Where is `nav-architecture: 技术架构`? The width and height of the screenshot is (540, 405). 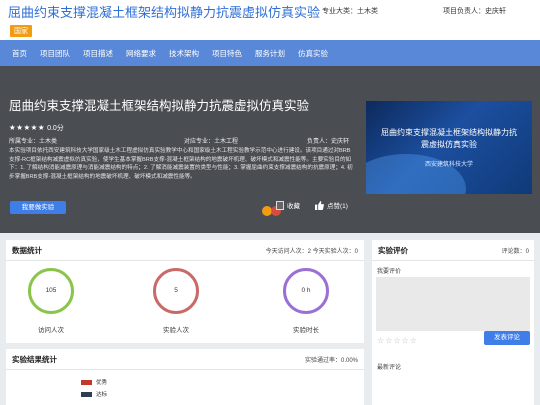 nav-architecture: 技术架构 is located at coordinates (184, 53).